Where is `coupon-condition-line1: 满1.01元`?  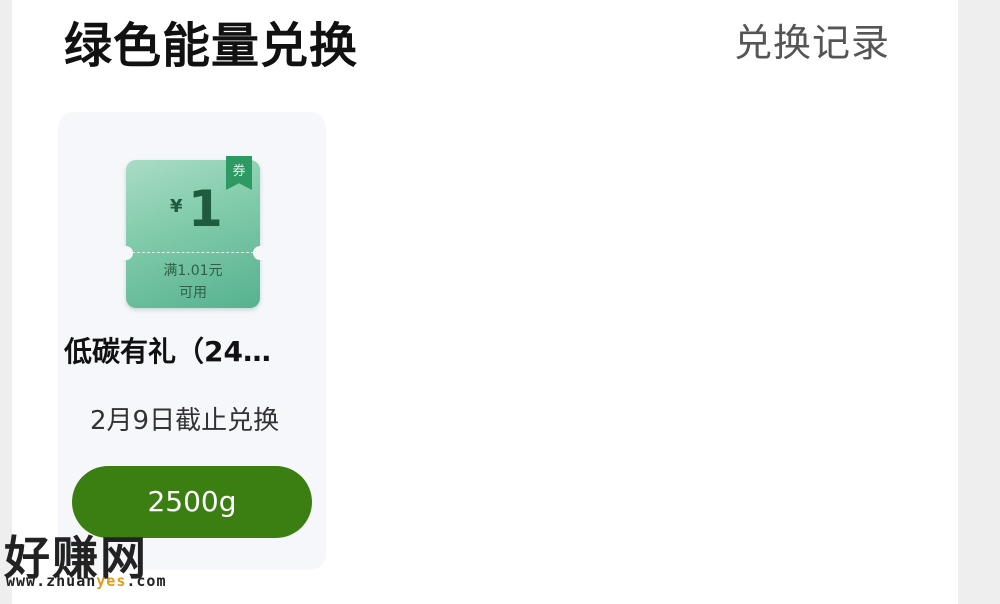
coupon-condition-line1: 满1.01元 is located at coordinates (193, 271).